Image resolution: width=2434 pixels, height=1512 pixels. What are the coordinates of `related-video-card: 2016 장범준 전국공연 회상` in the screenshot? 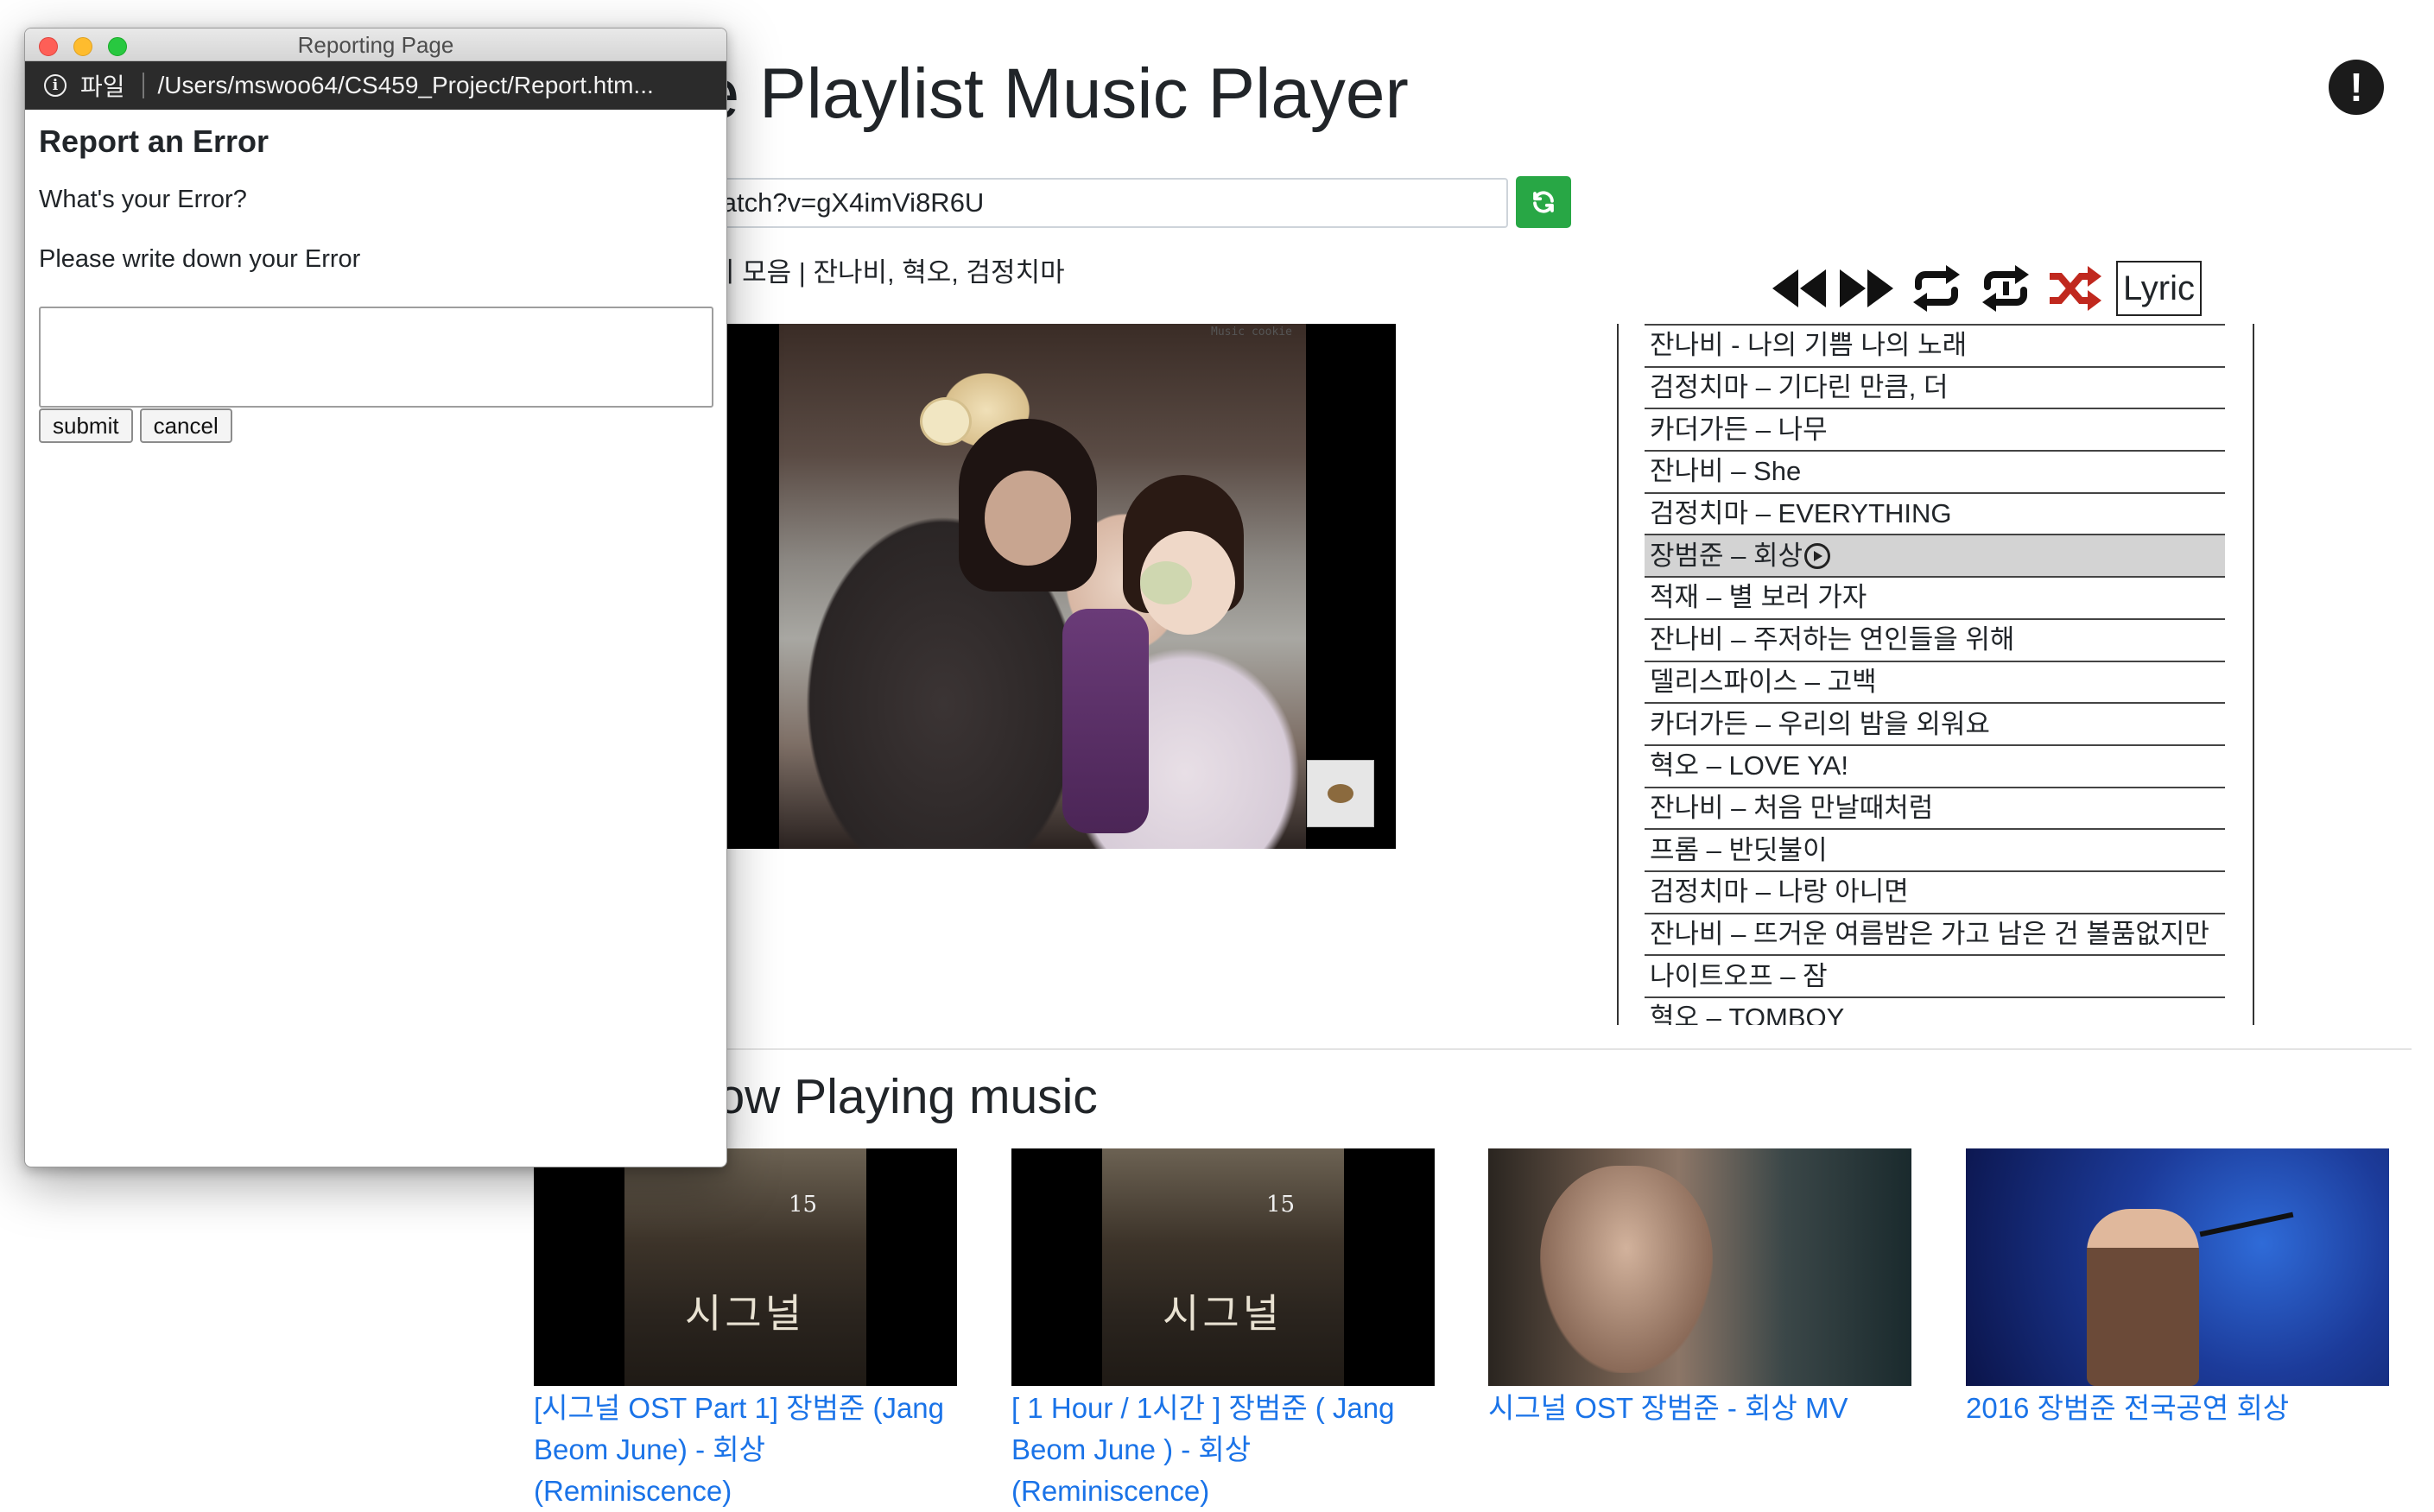 It's located at (2177, 1288).